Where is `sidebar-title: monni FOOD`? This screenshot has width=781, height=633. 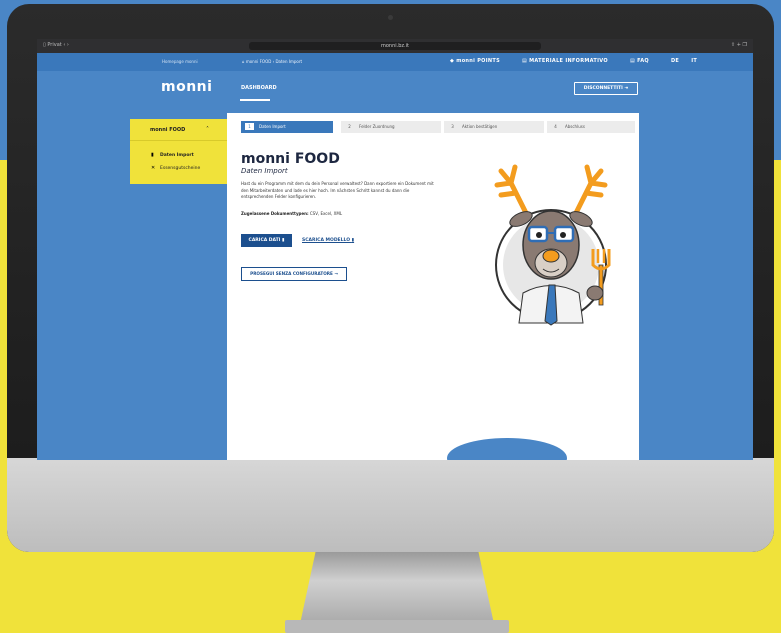
sidebar-title: monni FOOD is located at coordinates (168, 130).